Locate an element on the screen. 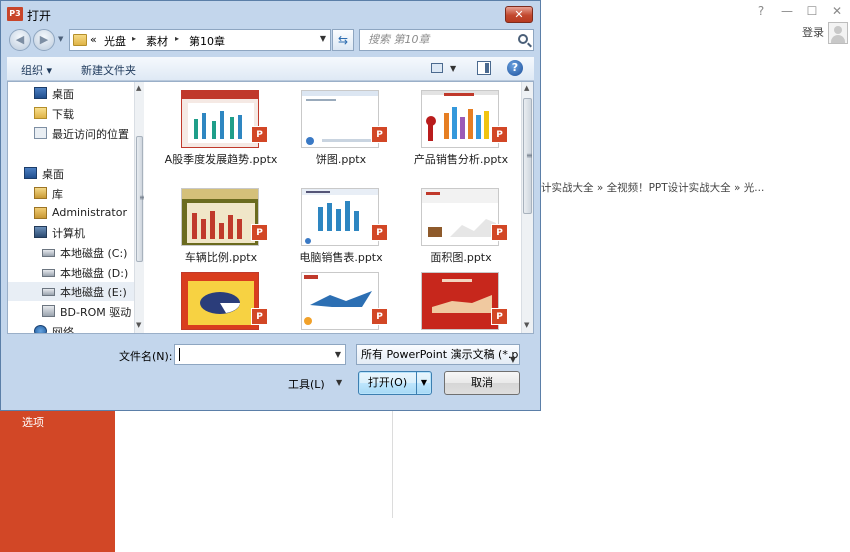 The image size is (850, 552). powerpoint-app-icon: P3 is located at coordinates (15, 14).